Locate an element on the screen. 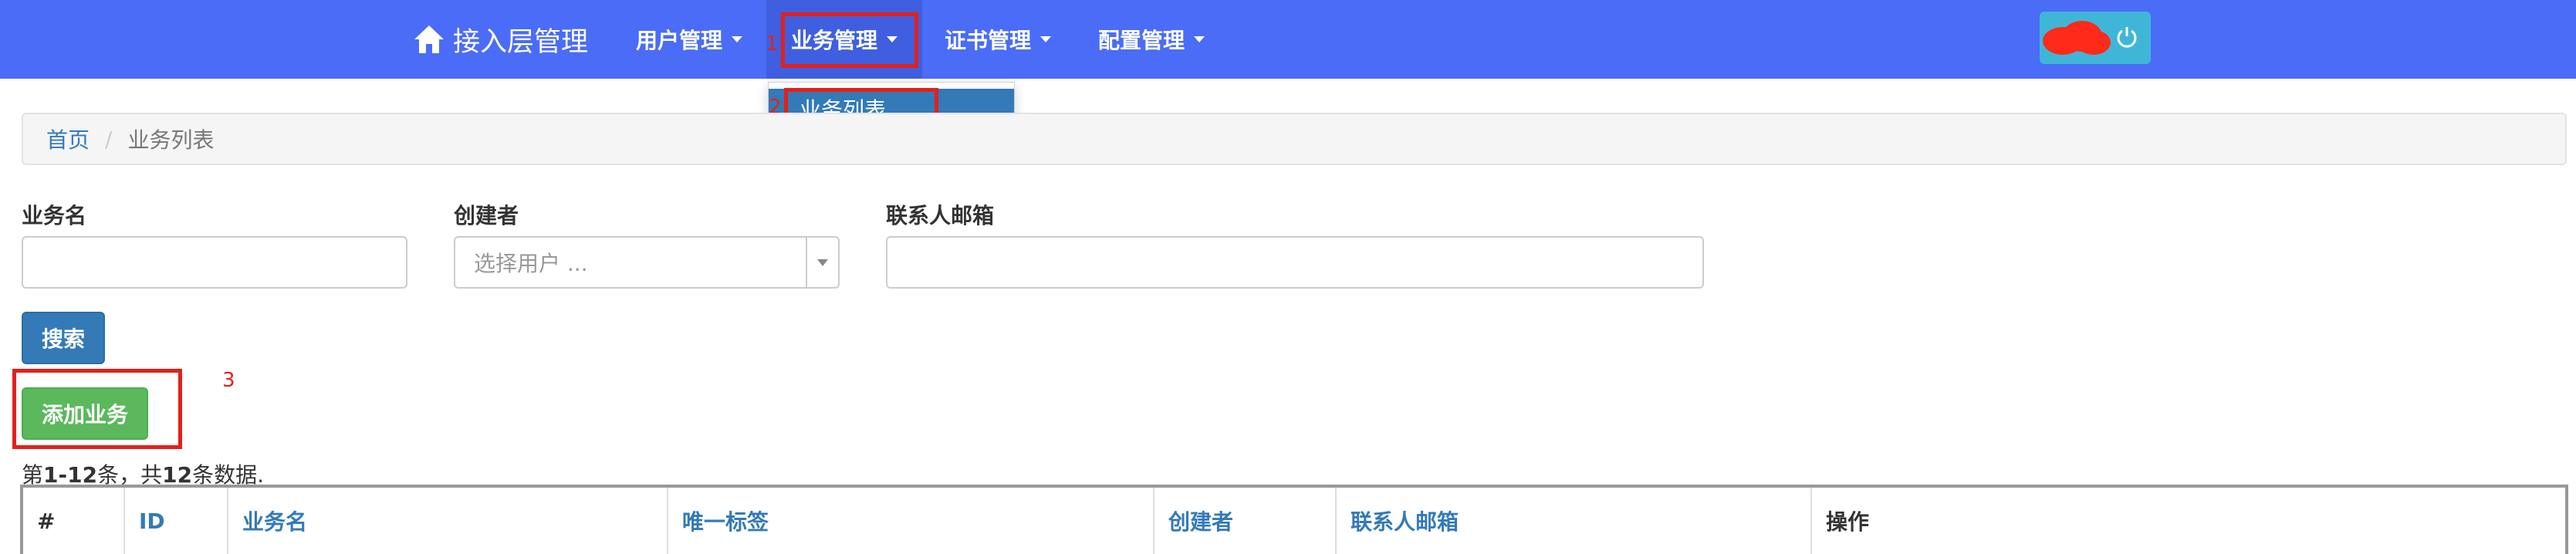 The width and height of the screenshot is (2576, 554). service-name-input is located at coordinates (214, 262).